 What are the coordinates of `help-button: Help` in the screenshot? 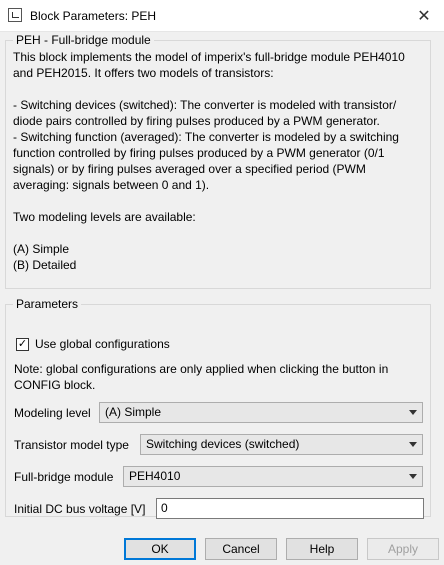 It's located at (322, 549).